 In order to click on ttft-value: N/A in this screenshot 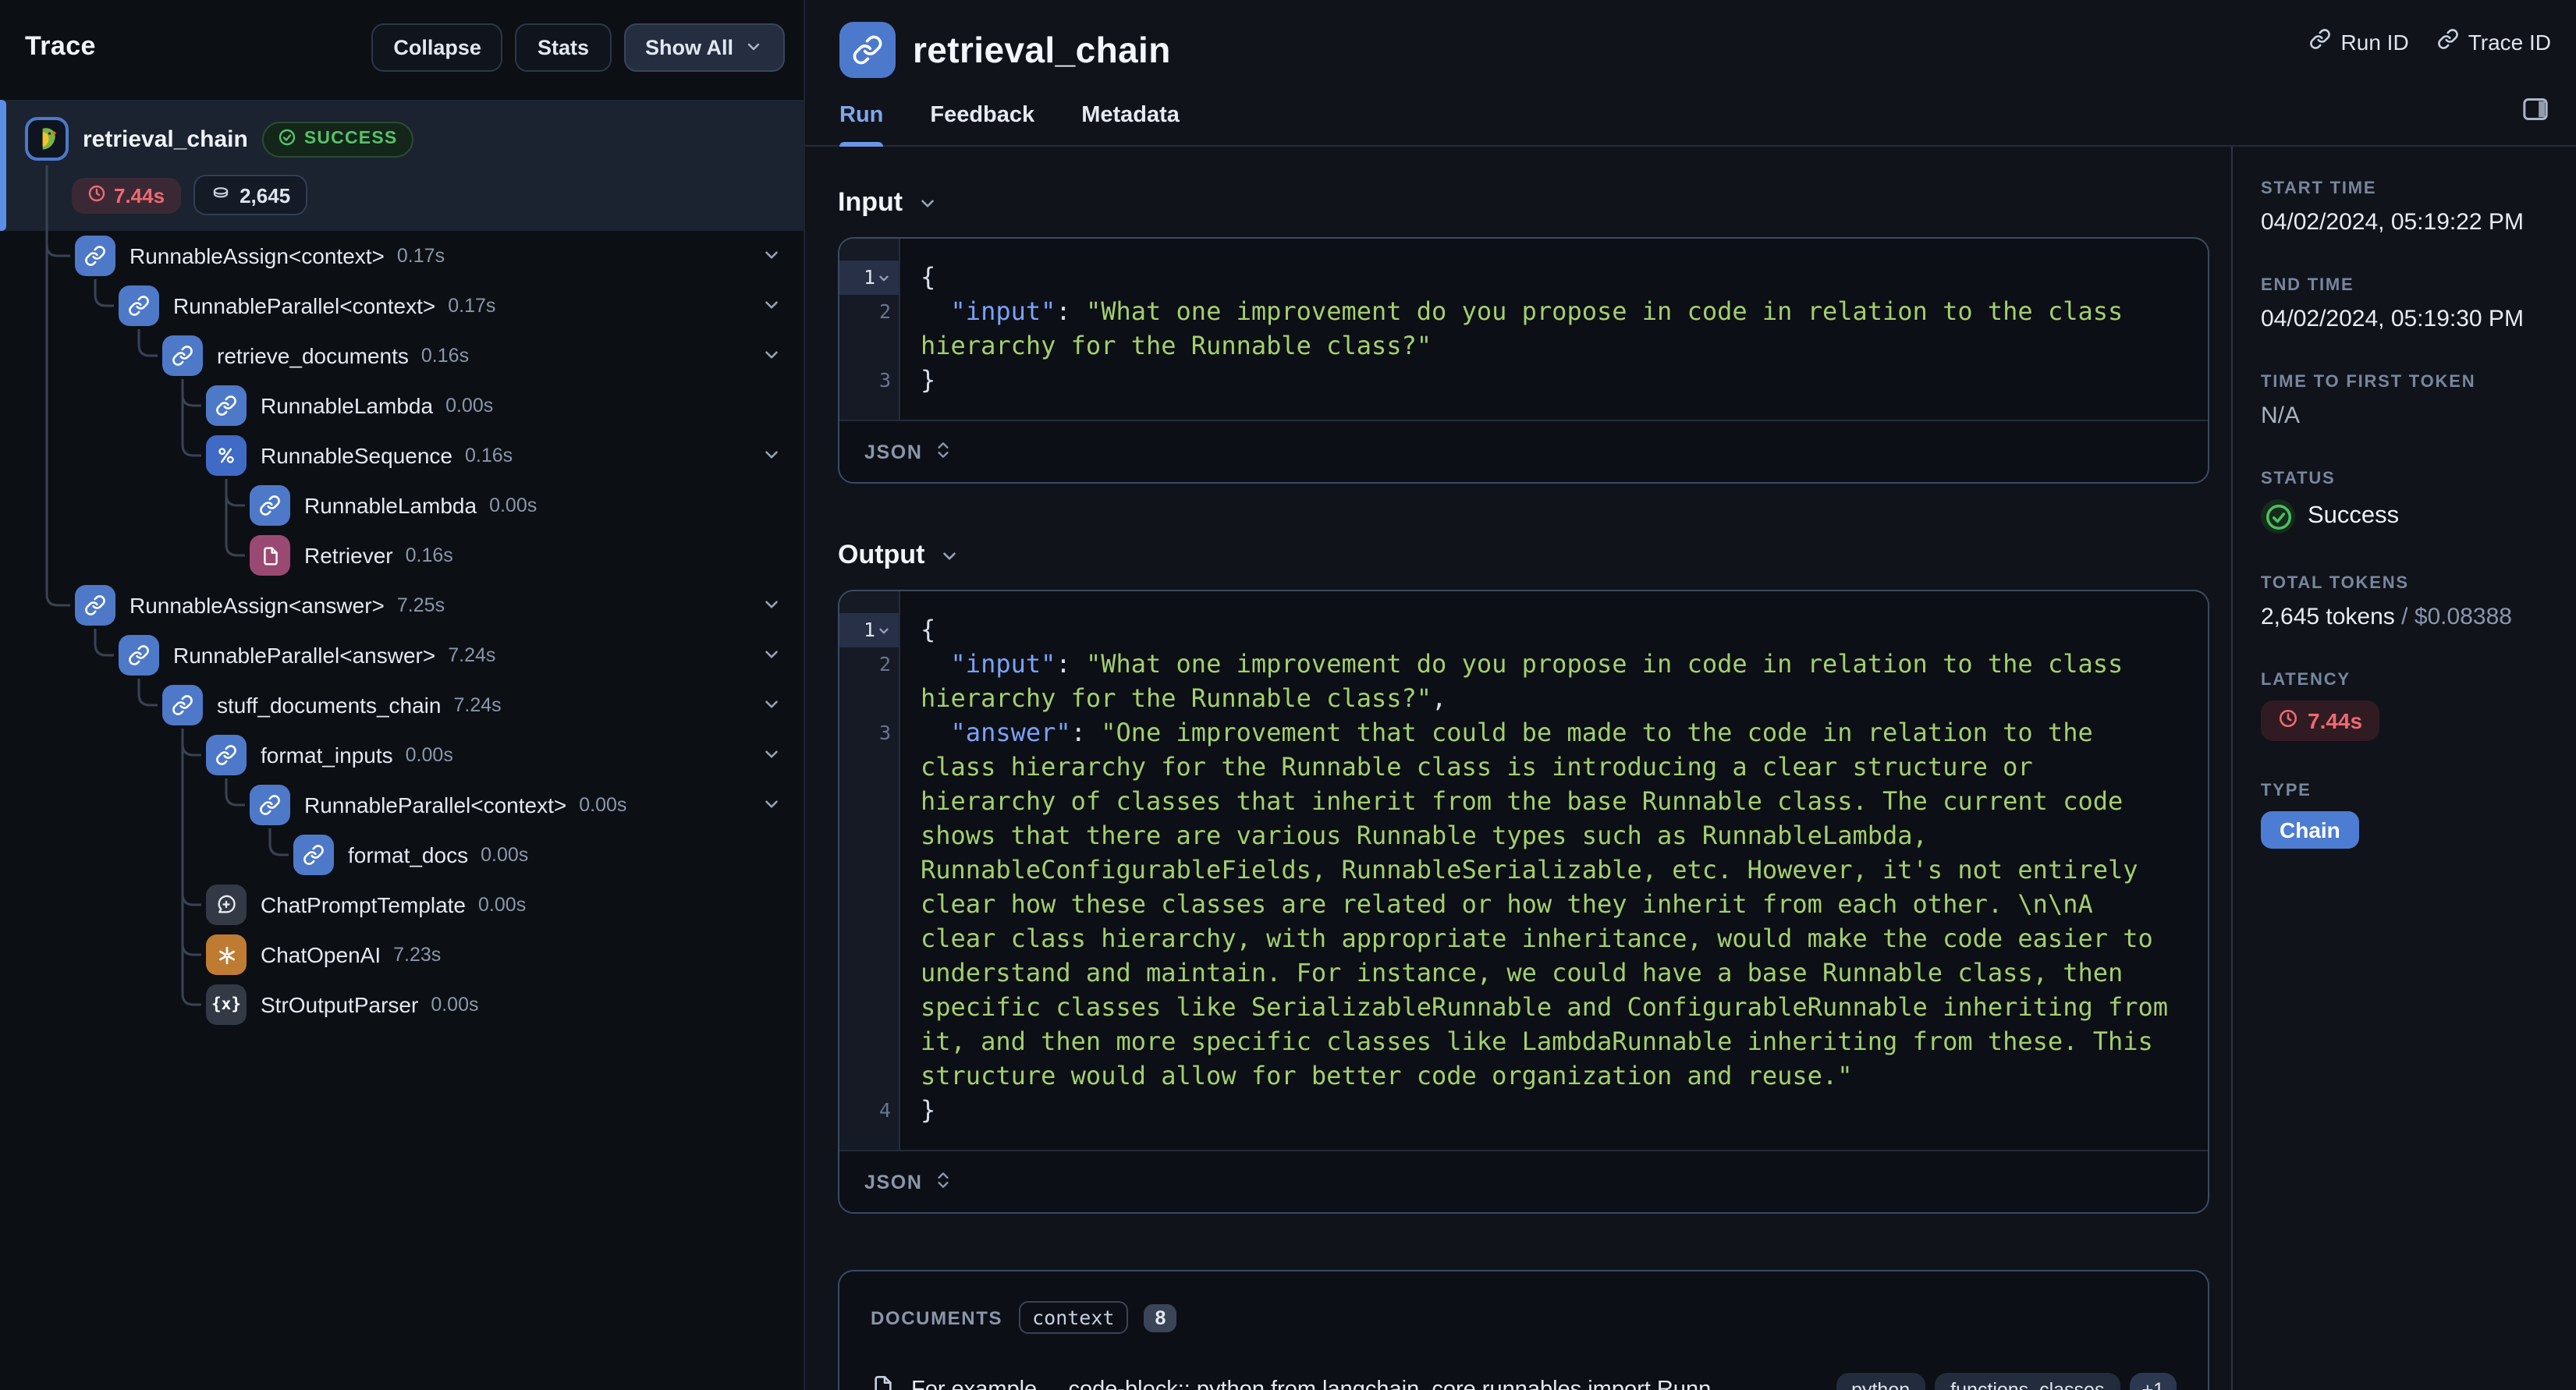, I will do `click(2281, 415)`.